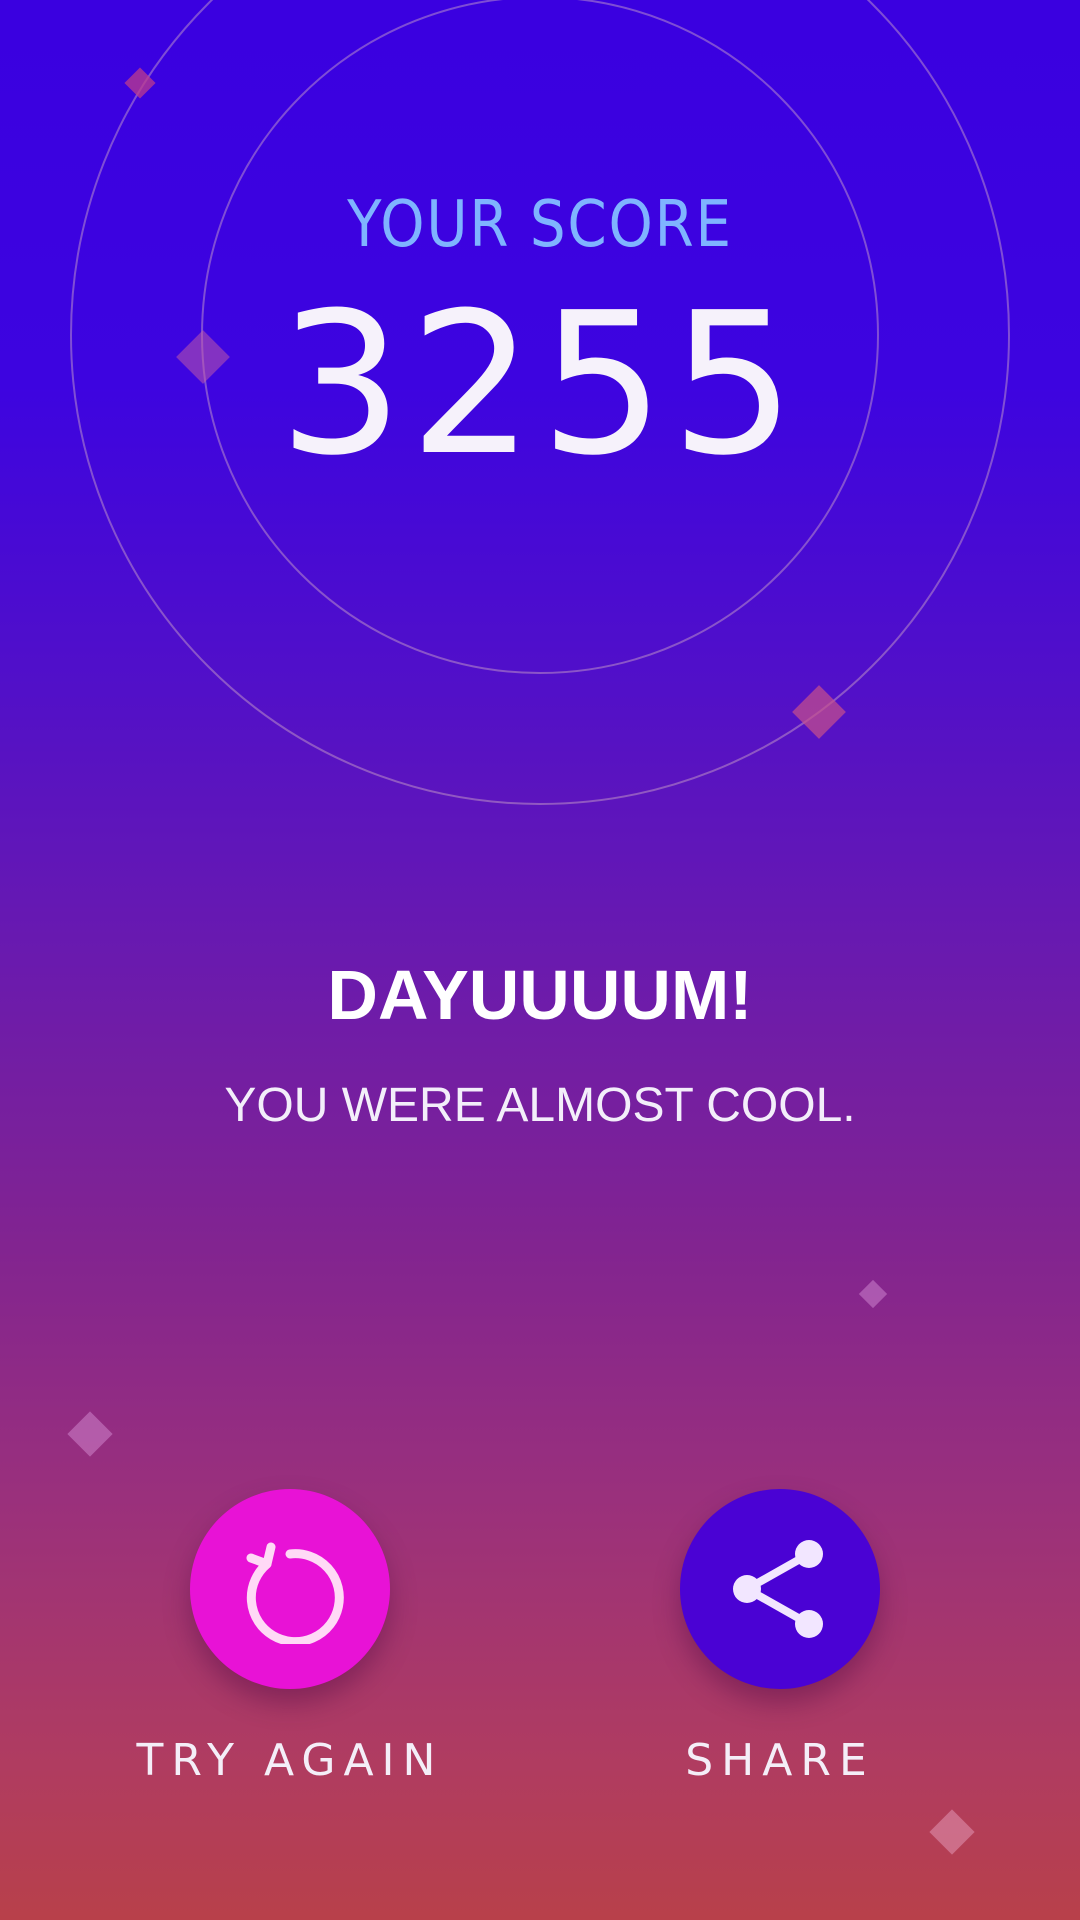 The width and height of the screenshot is (1080, 1920). Describe the element at coordinates (780, 1760) in the screenshot. I see `share-label: SHARE` at that location.